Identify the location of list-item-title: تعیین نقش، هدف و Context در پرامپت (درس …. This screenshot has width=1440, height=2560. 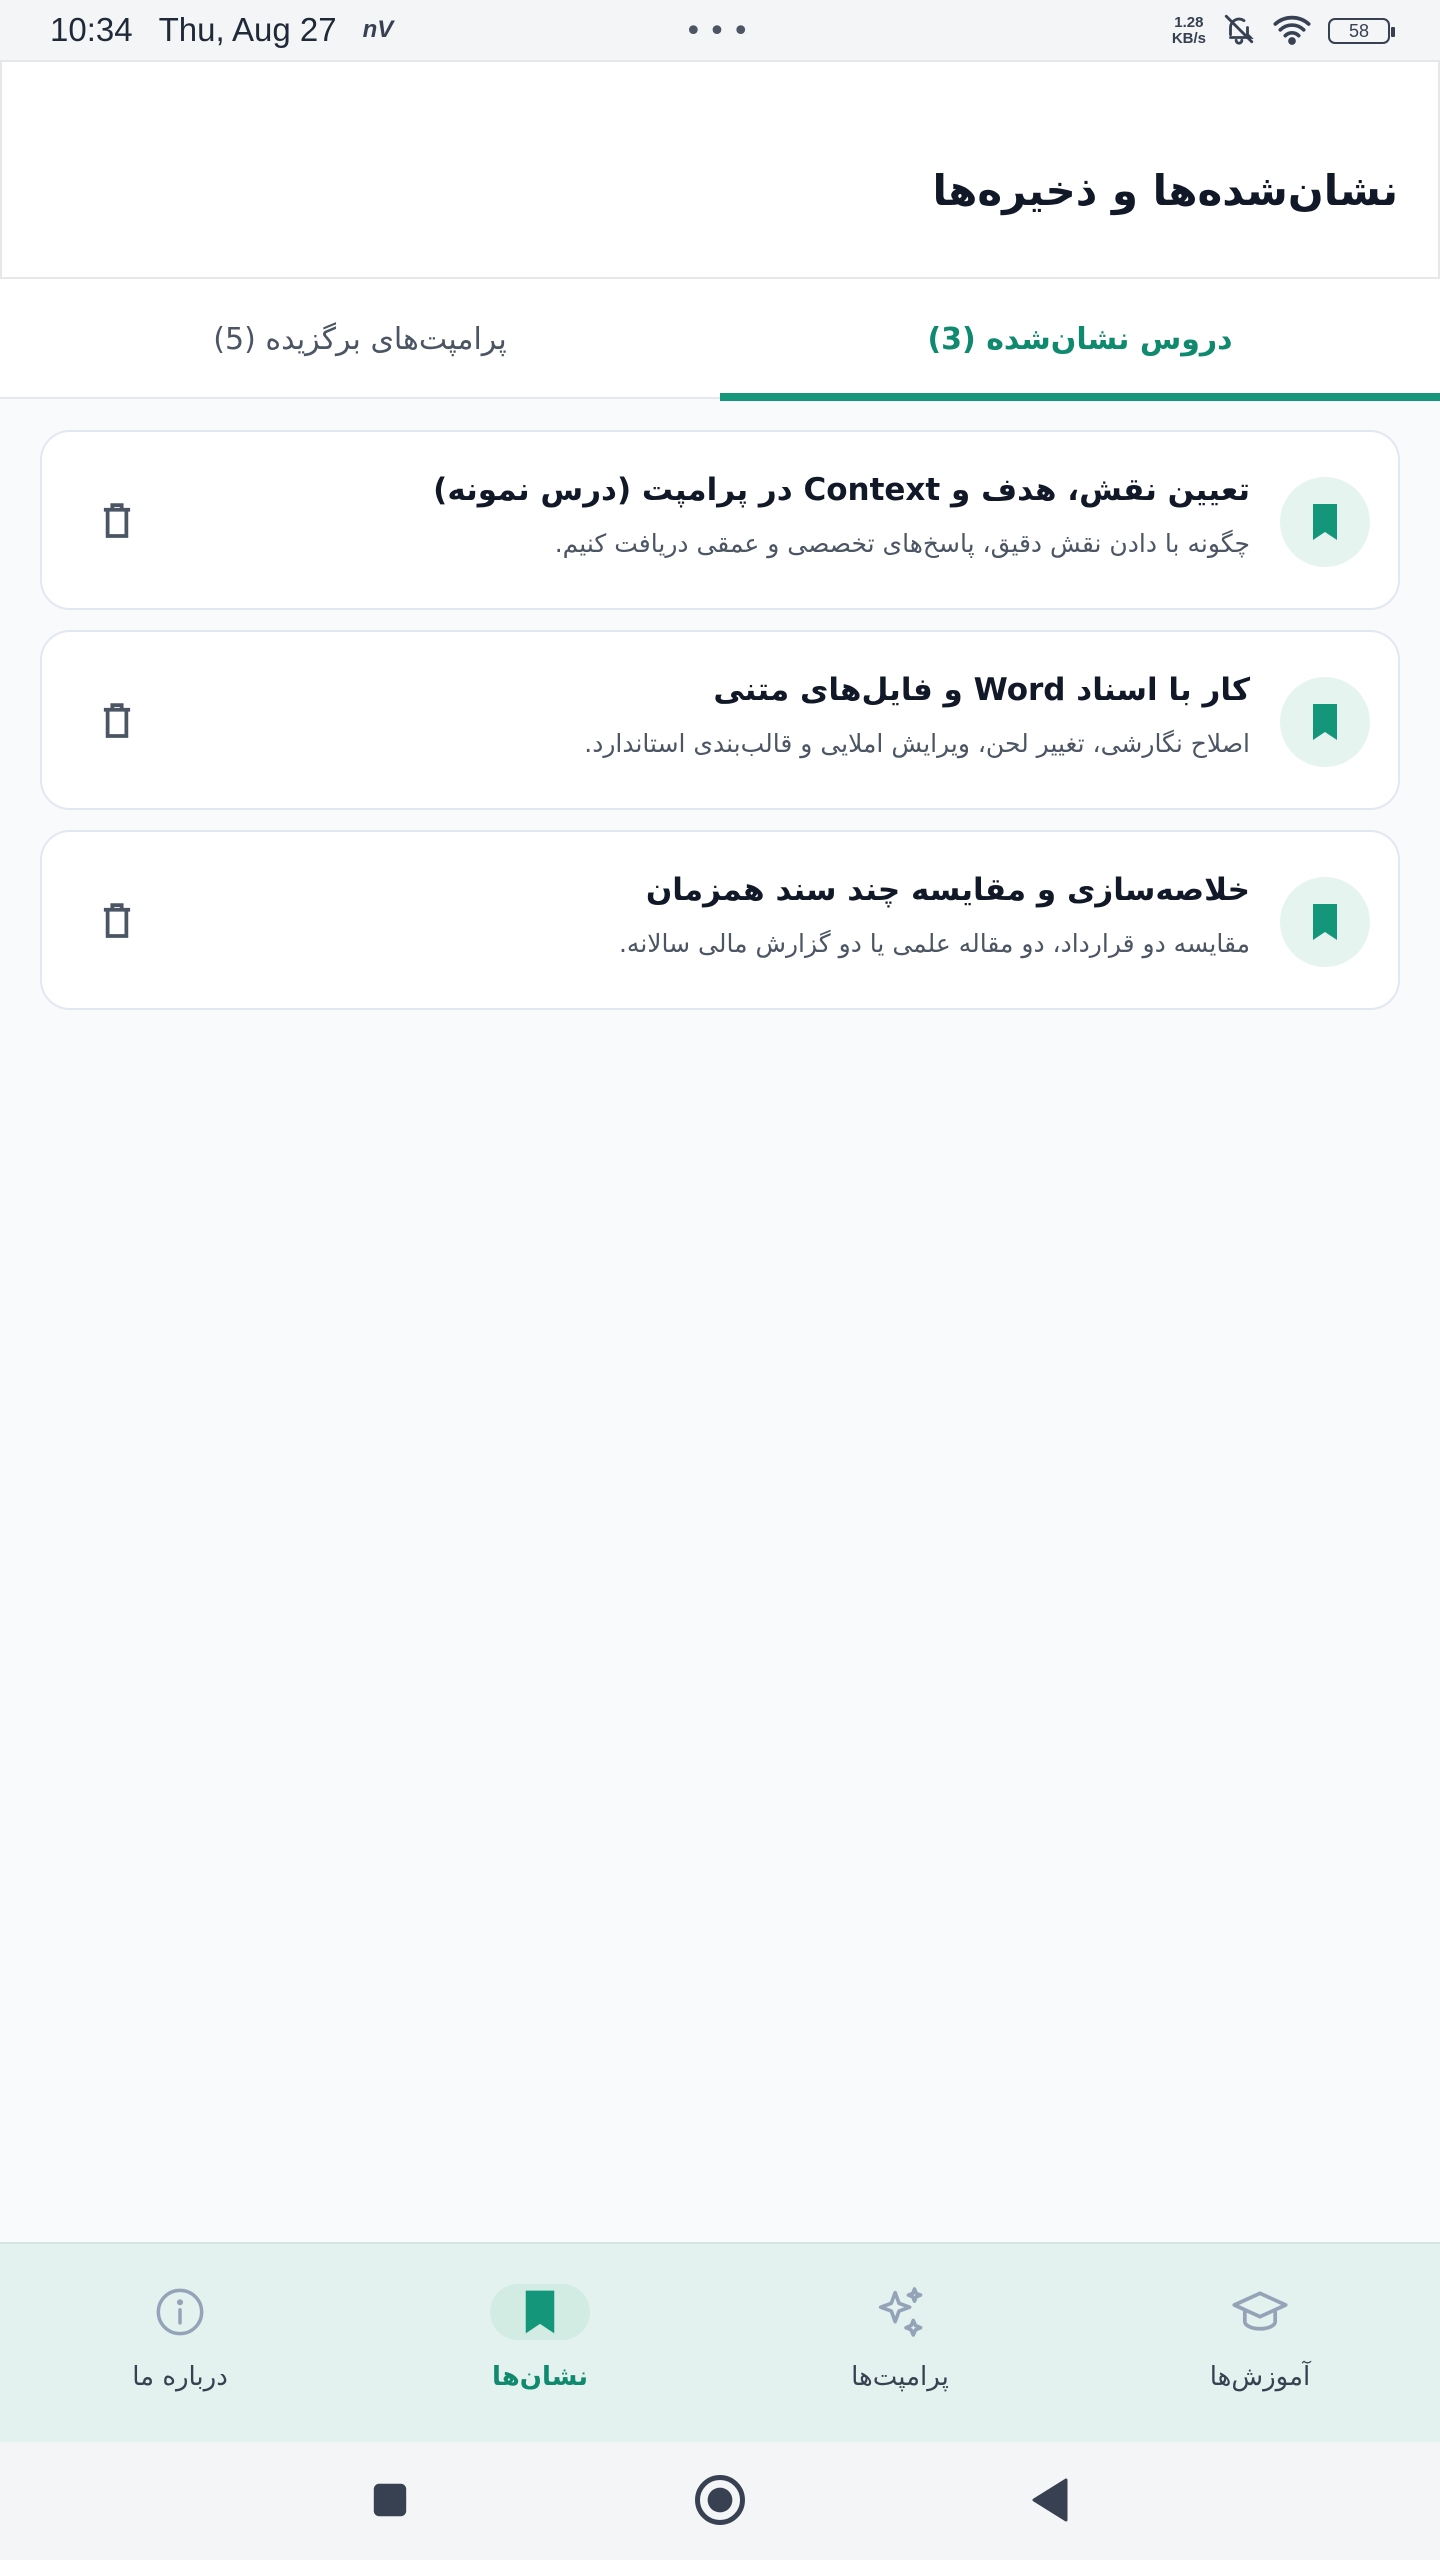
(841, 490).